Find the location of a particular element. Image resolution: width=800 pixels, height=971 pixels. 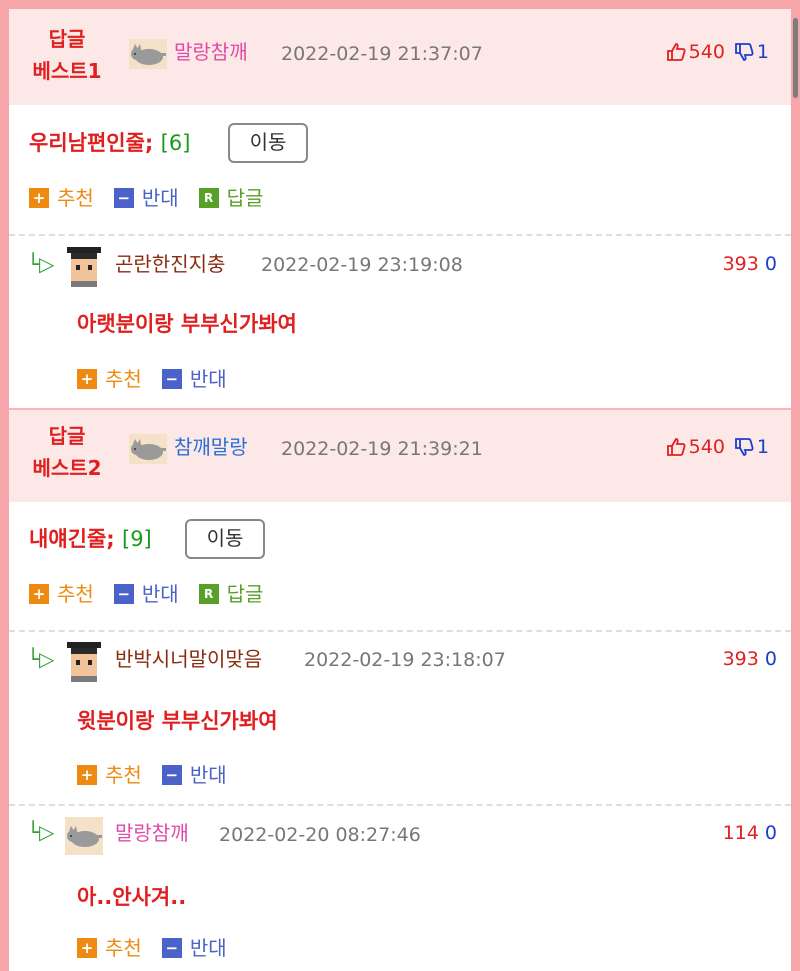

reply-count: [9] is located at coordinates (137, 539).